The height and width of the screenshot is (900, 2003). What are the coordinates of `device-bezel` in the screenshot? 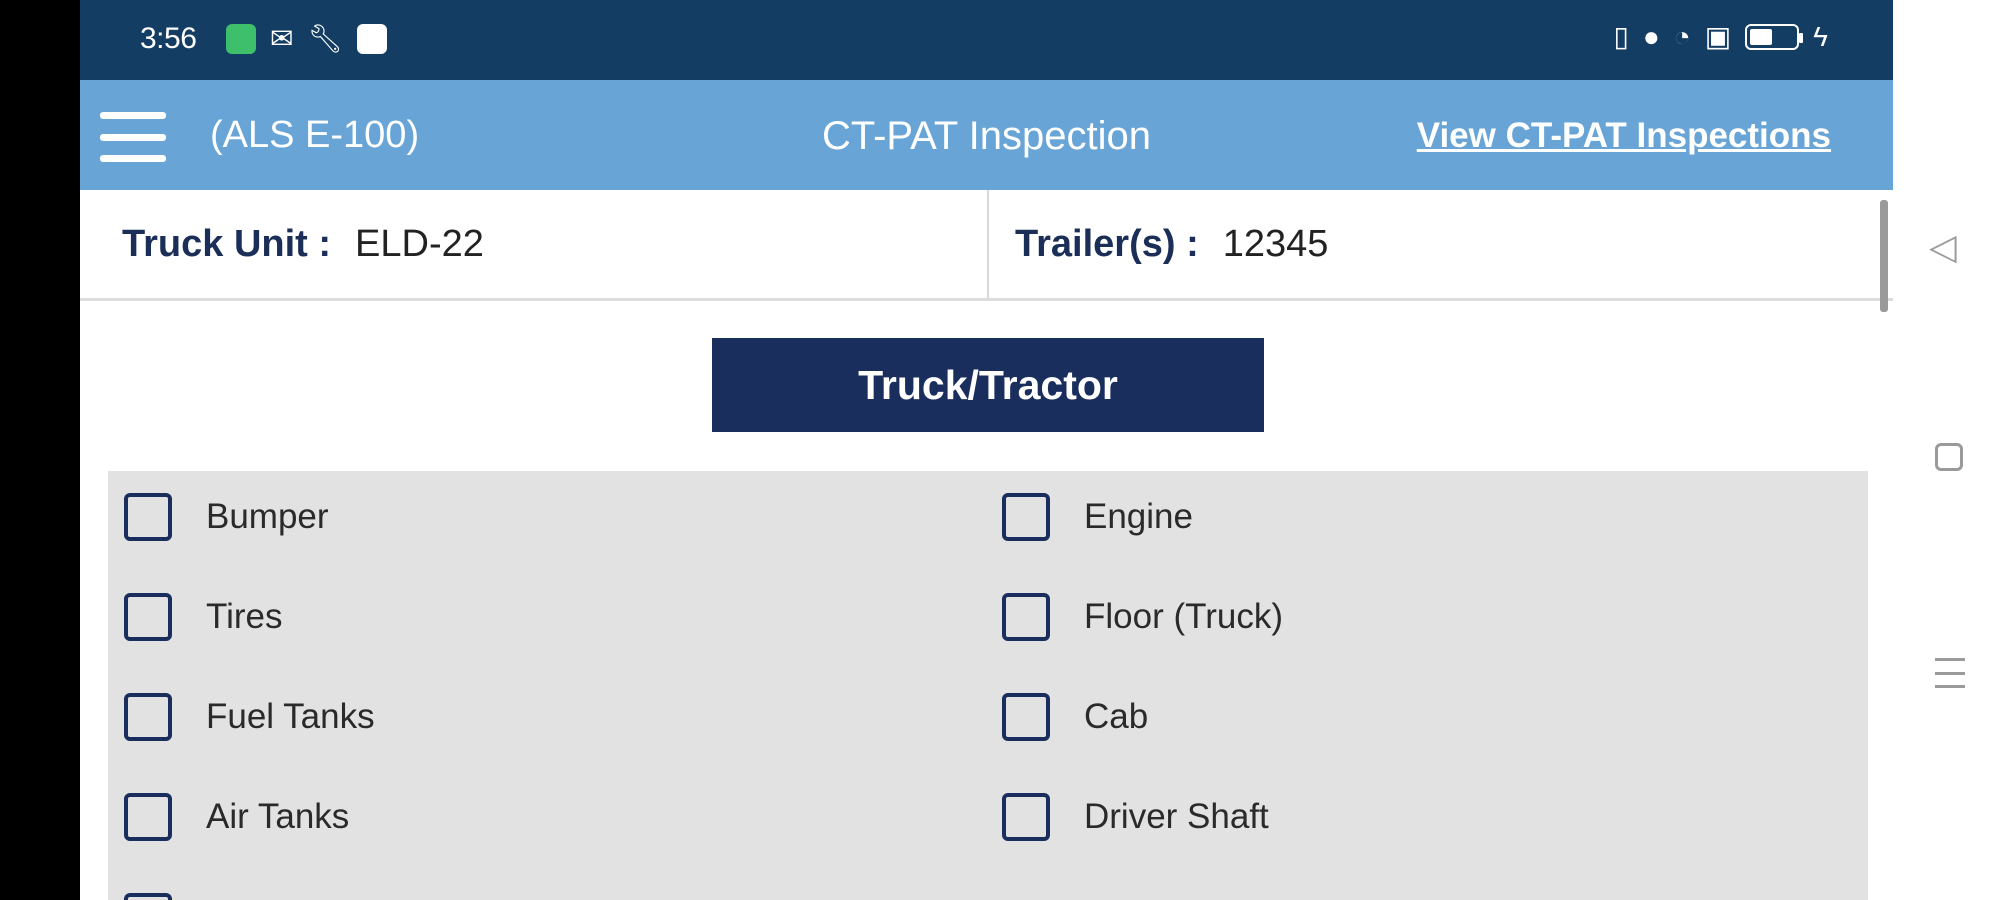 It's located at (40, 450).